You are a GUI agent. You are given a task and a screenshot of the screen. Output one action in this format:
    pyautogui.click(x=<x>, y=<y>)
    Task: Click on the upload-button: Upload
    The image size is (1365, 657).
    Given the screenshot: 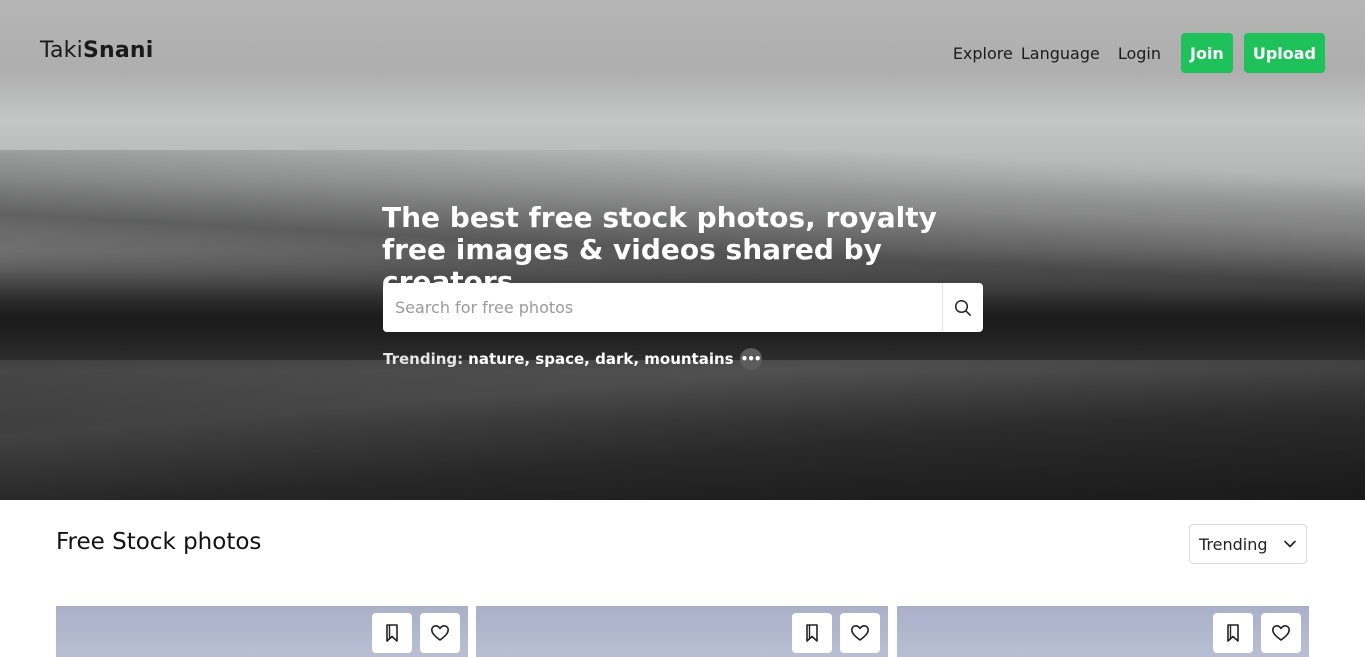 What is the action you would take?
    pyautogui.click(x=1284, y=53)
    